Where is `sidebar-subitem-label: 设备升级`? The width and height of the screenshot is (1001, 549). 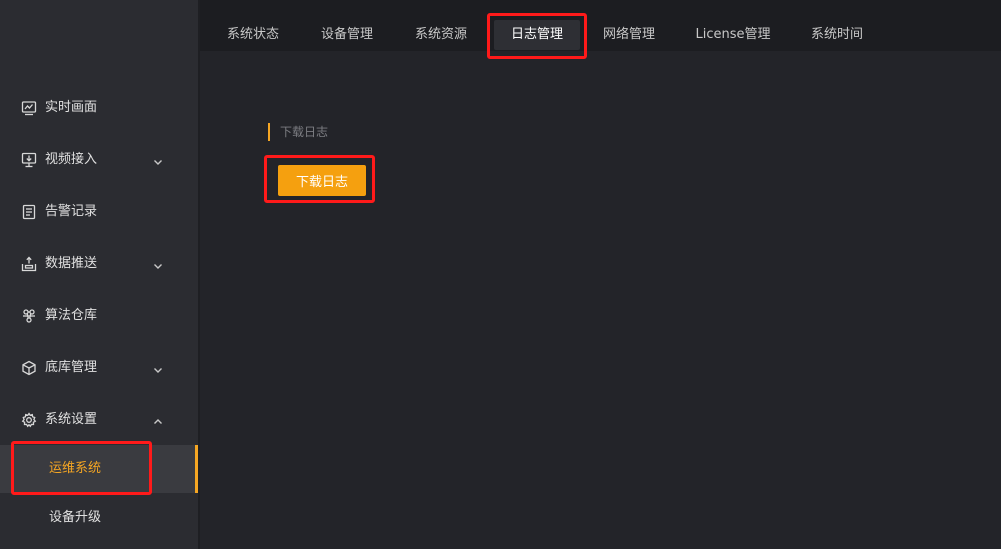 sidebar-subitem-label: 设备升级 is located at coordinates (75, 517).